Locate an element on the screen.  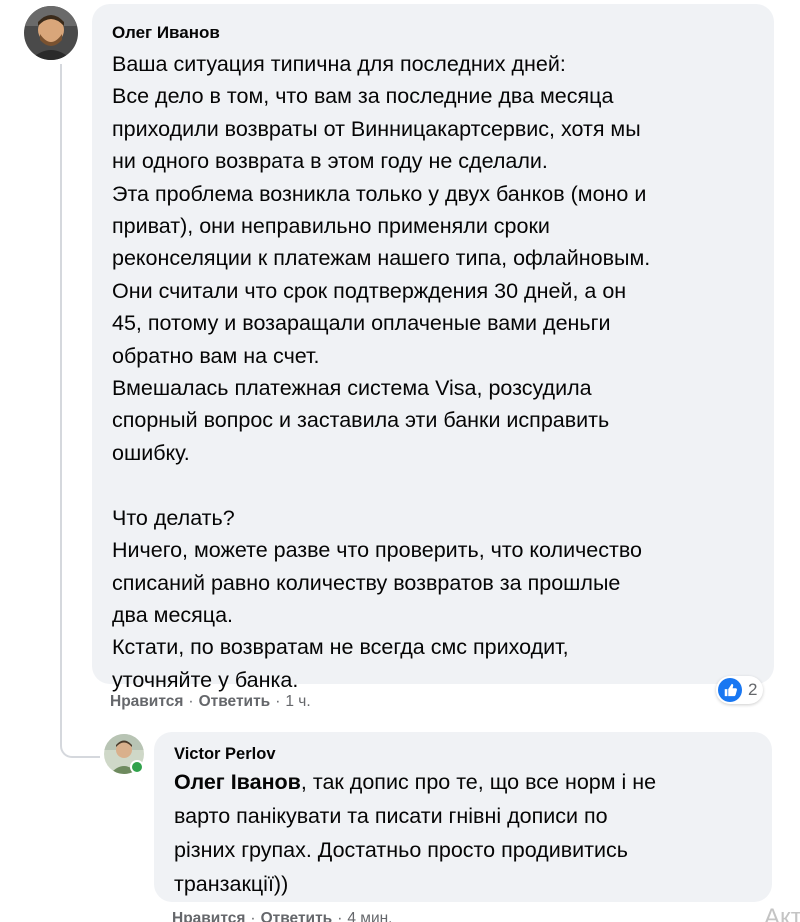
avatar-oleg-image is located at coordinates (51, 33).